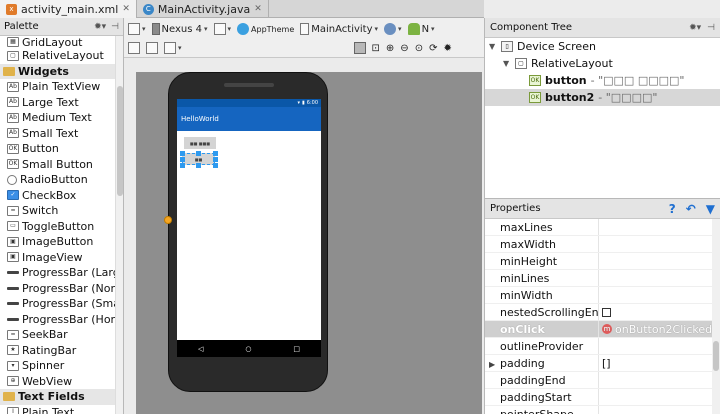  What do you see at coordinates (58, 335) in the screenshot?
I see `palette-item-seekbar: ━ SeekBar` at bounding box center [58, 335].